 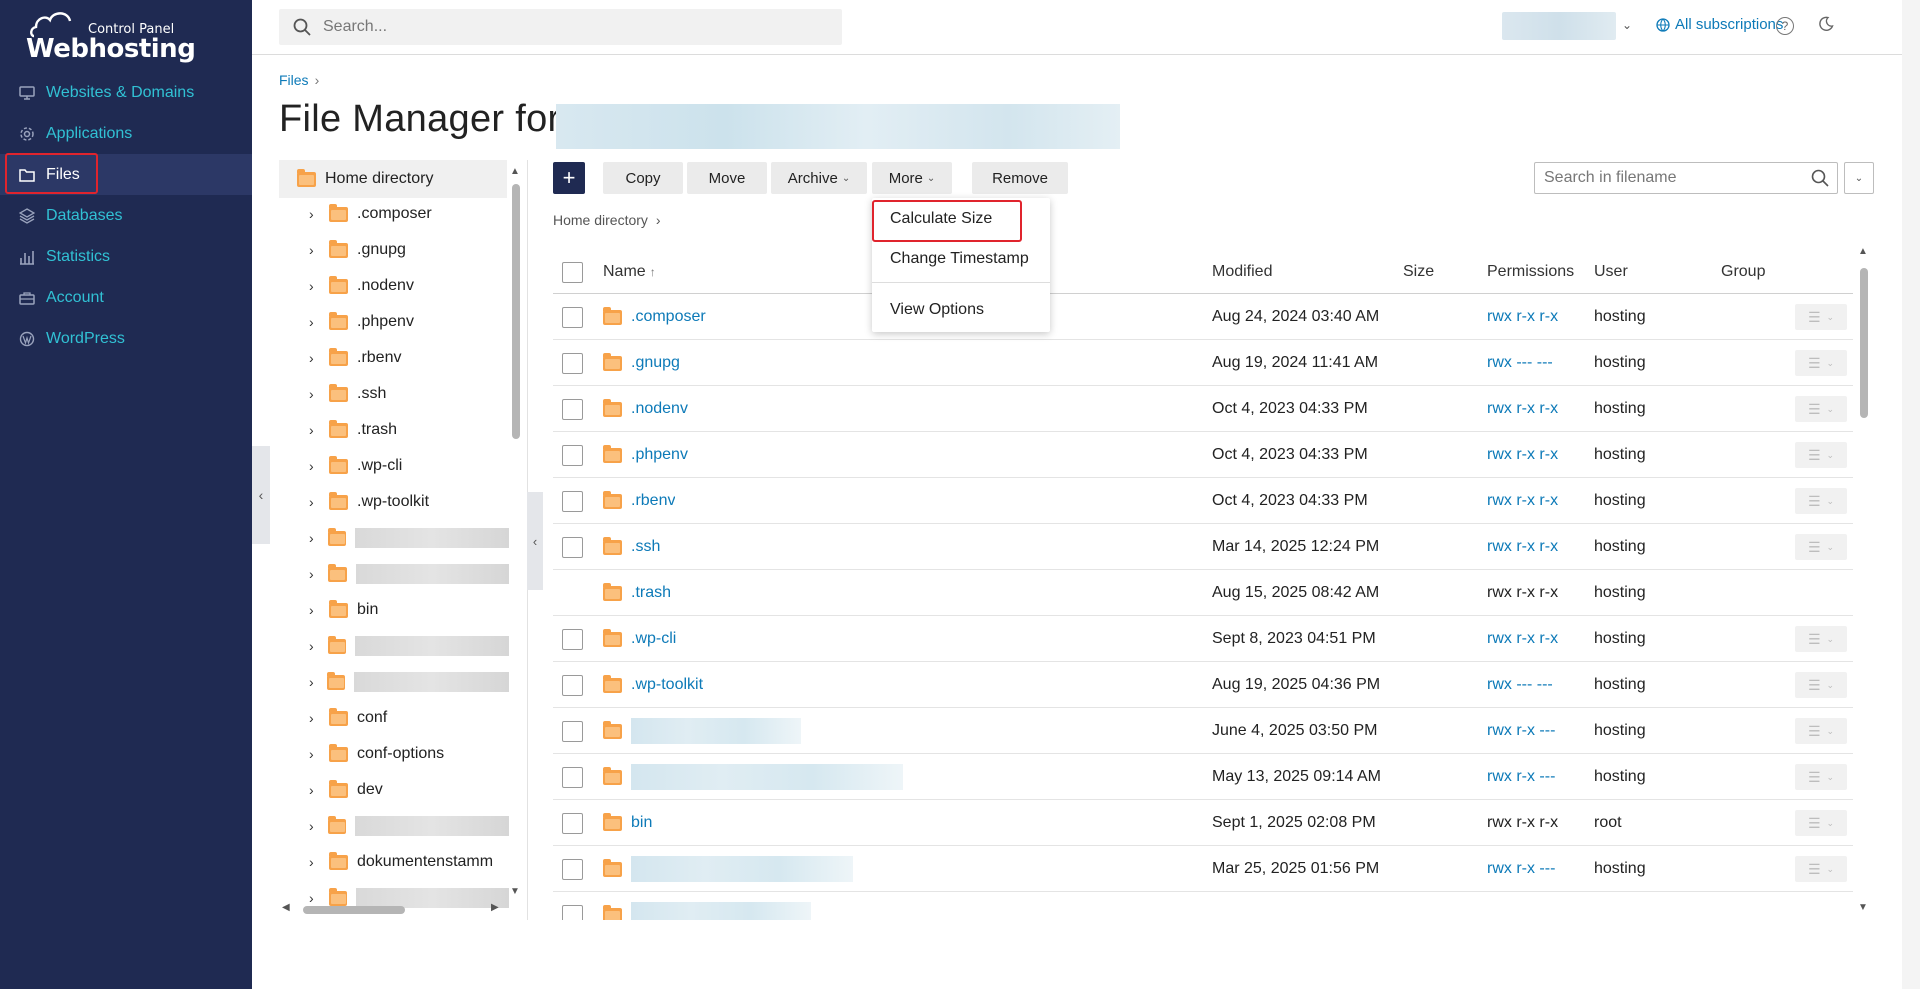 What do you see at coordinates (394, 286) in the screenshot?
I see `tree-item: › .nodenv` at bounding box center [394, 286].